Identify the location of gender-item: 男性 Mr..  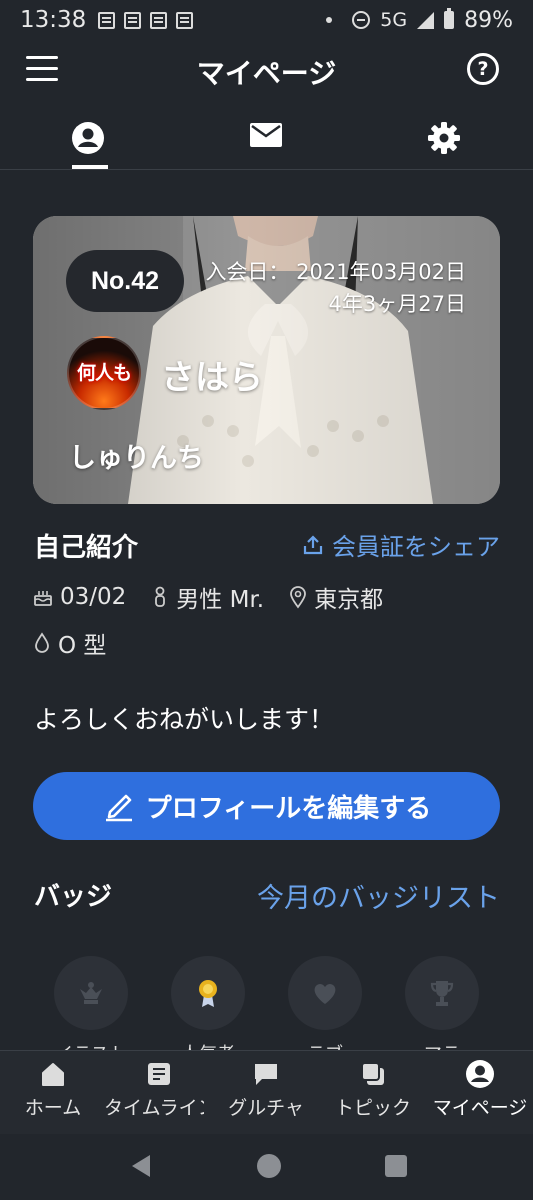
(207, 597).